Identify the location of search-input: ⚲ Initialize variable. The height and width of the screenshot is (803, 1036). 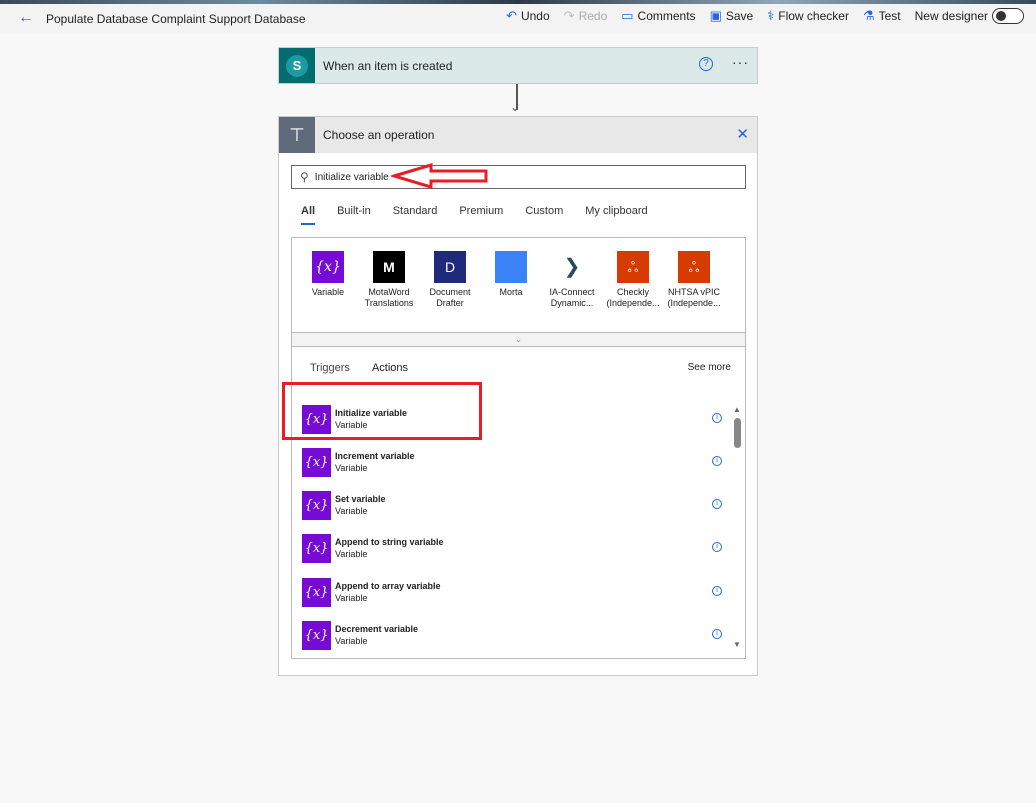
(518, 177).